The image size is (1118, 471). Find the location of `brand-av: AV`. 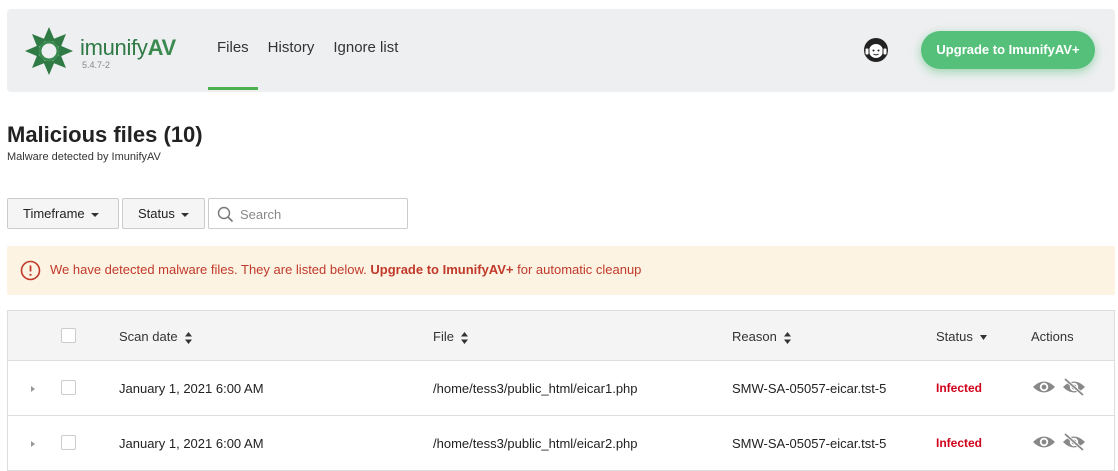

brand-av: AV is located at coordinates (162, 47).